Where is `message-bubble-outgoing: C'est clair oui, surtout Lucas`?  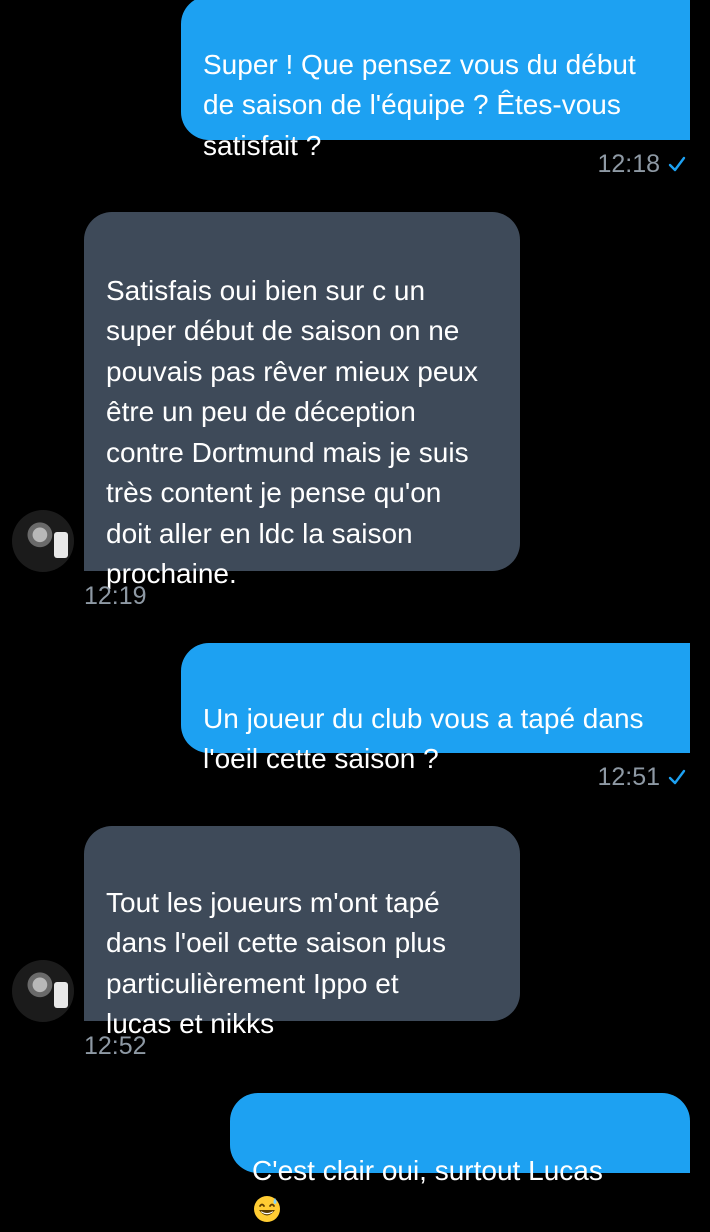 message-bubble-outgoing: C'est clair oui, surtout Lucas is located at coordinates (460, 1157).